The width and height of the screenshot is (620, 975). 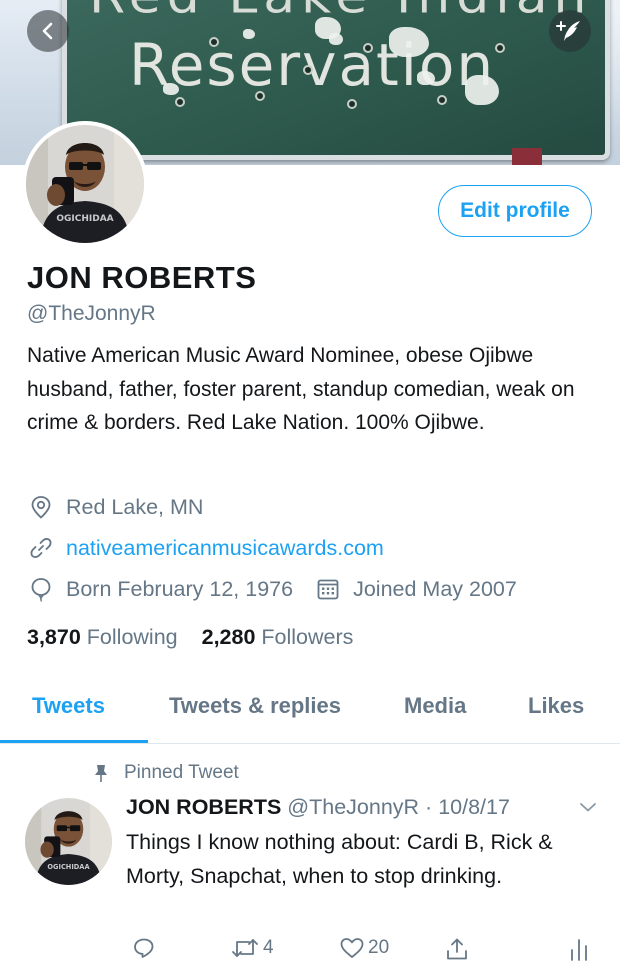 I want to click on profile-website: nativeamericanmusicawards.com, so click(x=206, y=548).